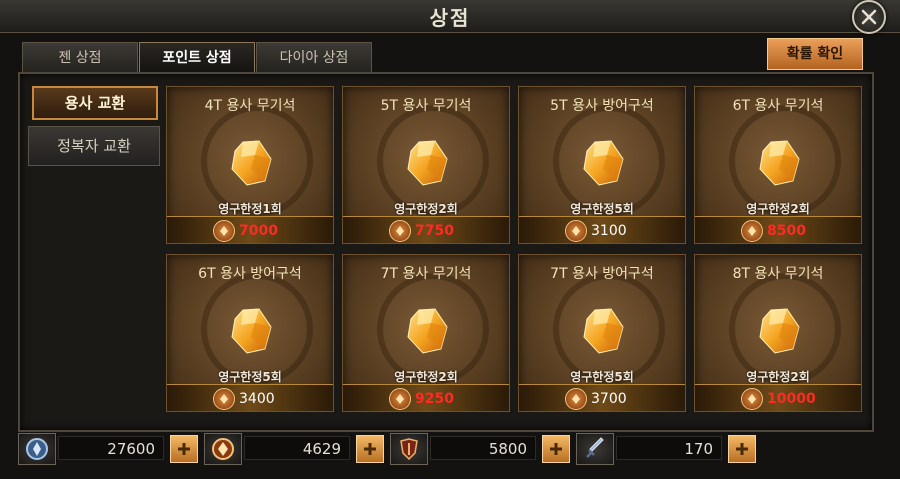  What do you see at coordinates (409, 449) in the screenshot?
I see `crest-icon` at bounding box center [409, 449].